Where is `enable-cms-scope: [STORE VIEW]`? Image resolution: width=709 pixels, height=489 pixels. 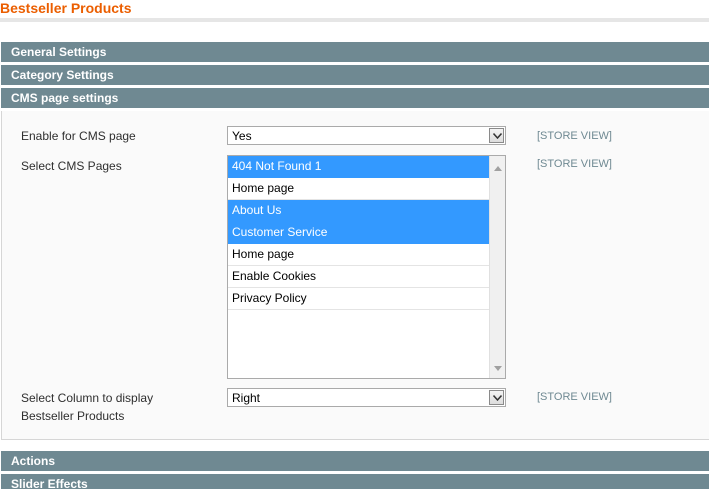
enable-cms-scope: [STORE VIEW] is located at coordinates (574, 136).